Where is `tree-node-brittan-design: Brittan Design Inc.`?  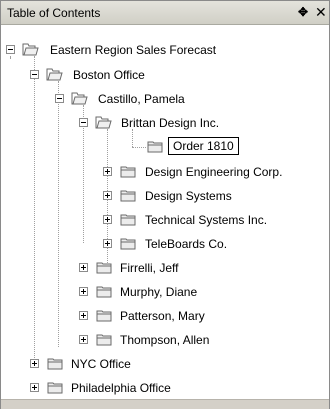
tree-node-brittan-design: Brittan Design Inc. is located at coordinates (179, 123).